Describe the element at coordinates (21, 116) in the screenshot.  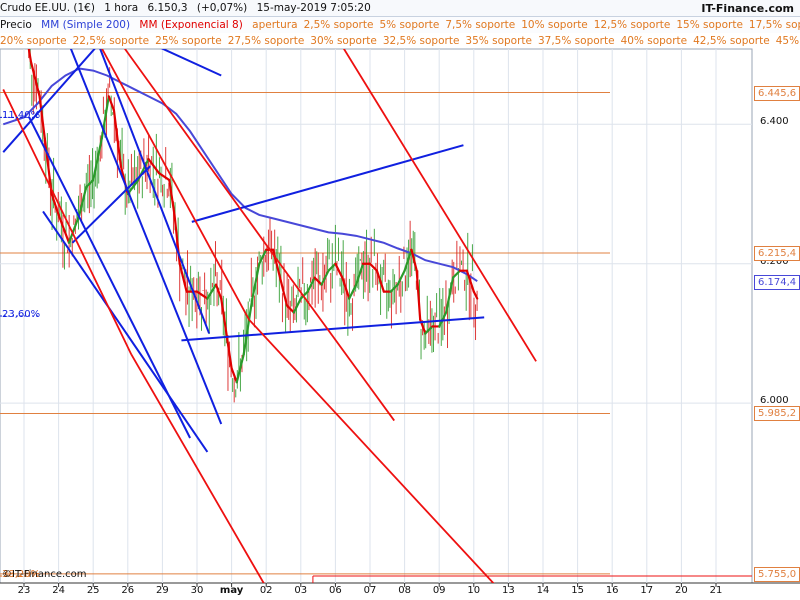
I see `fibonacci-label: 11,40%` at that location.